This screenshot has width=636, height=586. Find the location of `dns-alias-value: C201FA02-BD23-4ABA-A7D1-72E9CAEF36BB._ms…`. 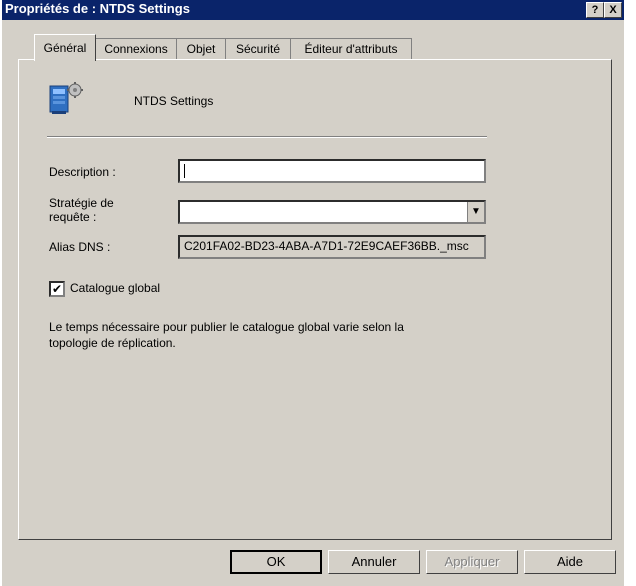

dns-alias-value: C201FA02-BD23-4ABA-A7D1-72E9CAEF36BB._ms… is located at coordinates (326, 246).